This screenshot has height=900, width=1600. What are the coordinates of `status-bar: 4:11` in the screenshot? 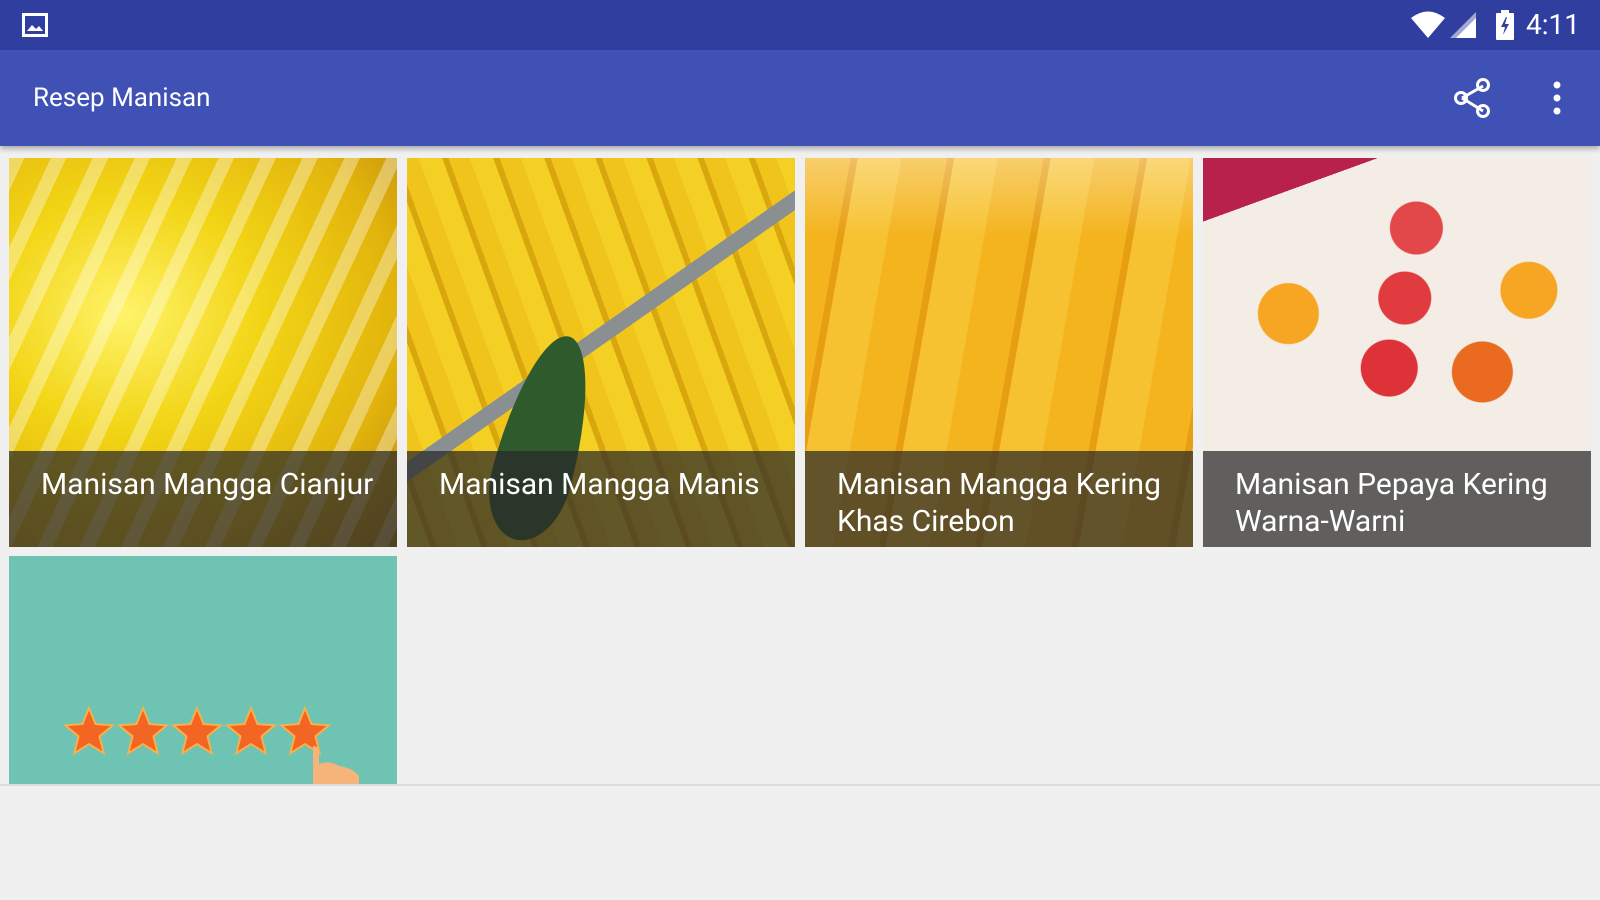 It's located at (800, 25).